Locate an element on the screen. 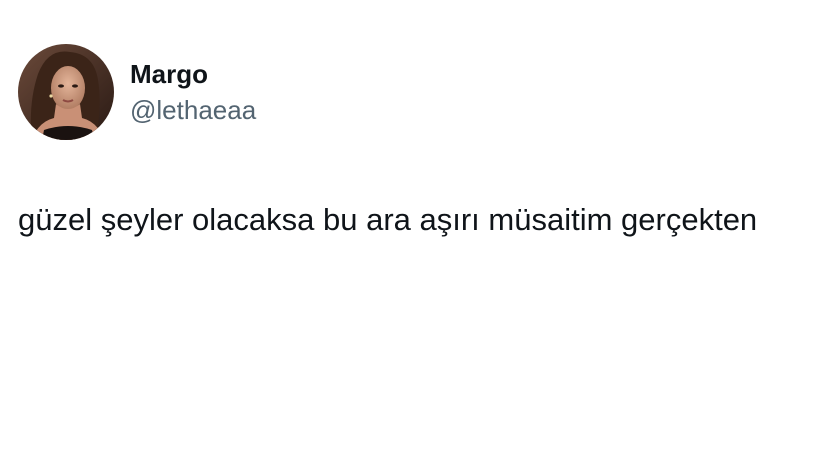 Image resolution: width=828 pixels, height=453 pixels. user-handle: @lethaeaa is located at coordinates (193, 110).